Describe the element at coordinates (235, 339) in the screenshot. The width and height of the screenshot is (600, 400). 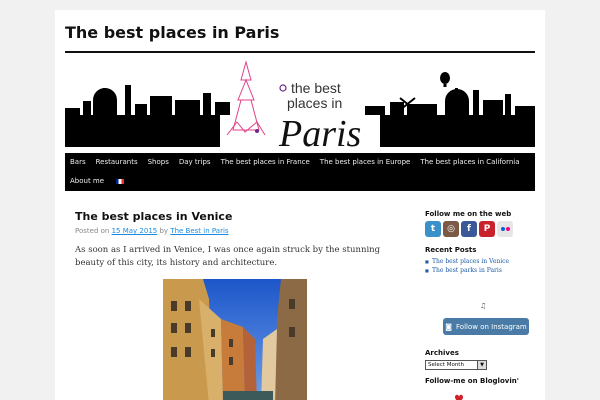
I see `venice-photo` at that location.